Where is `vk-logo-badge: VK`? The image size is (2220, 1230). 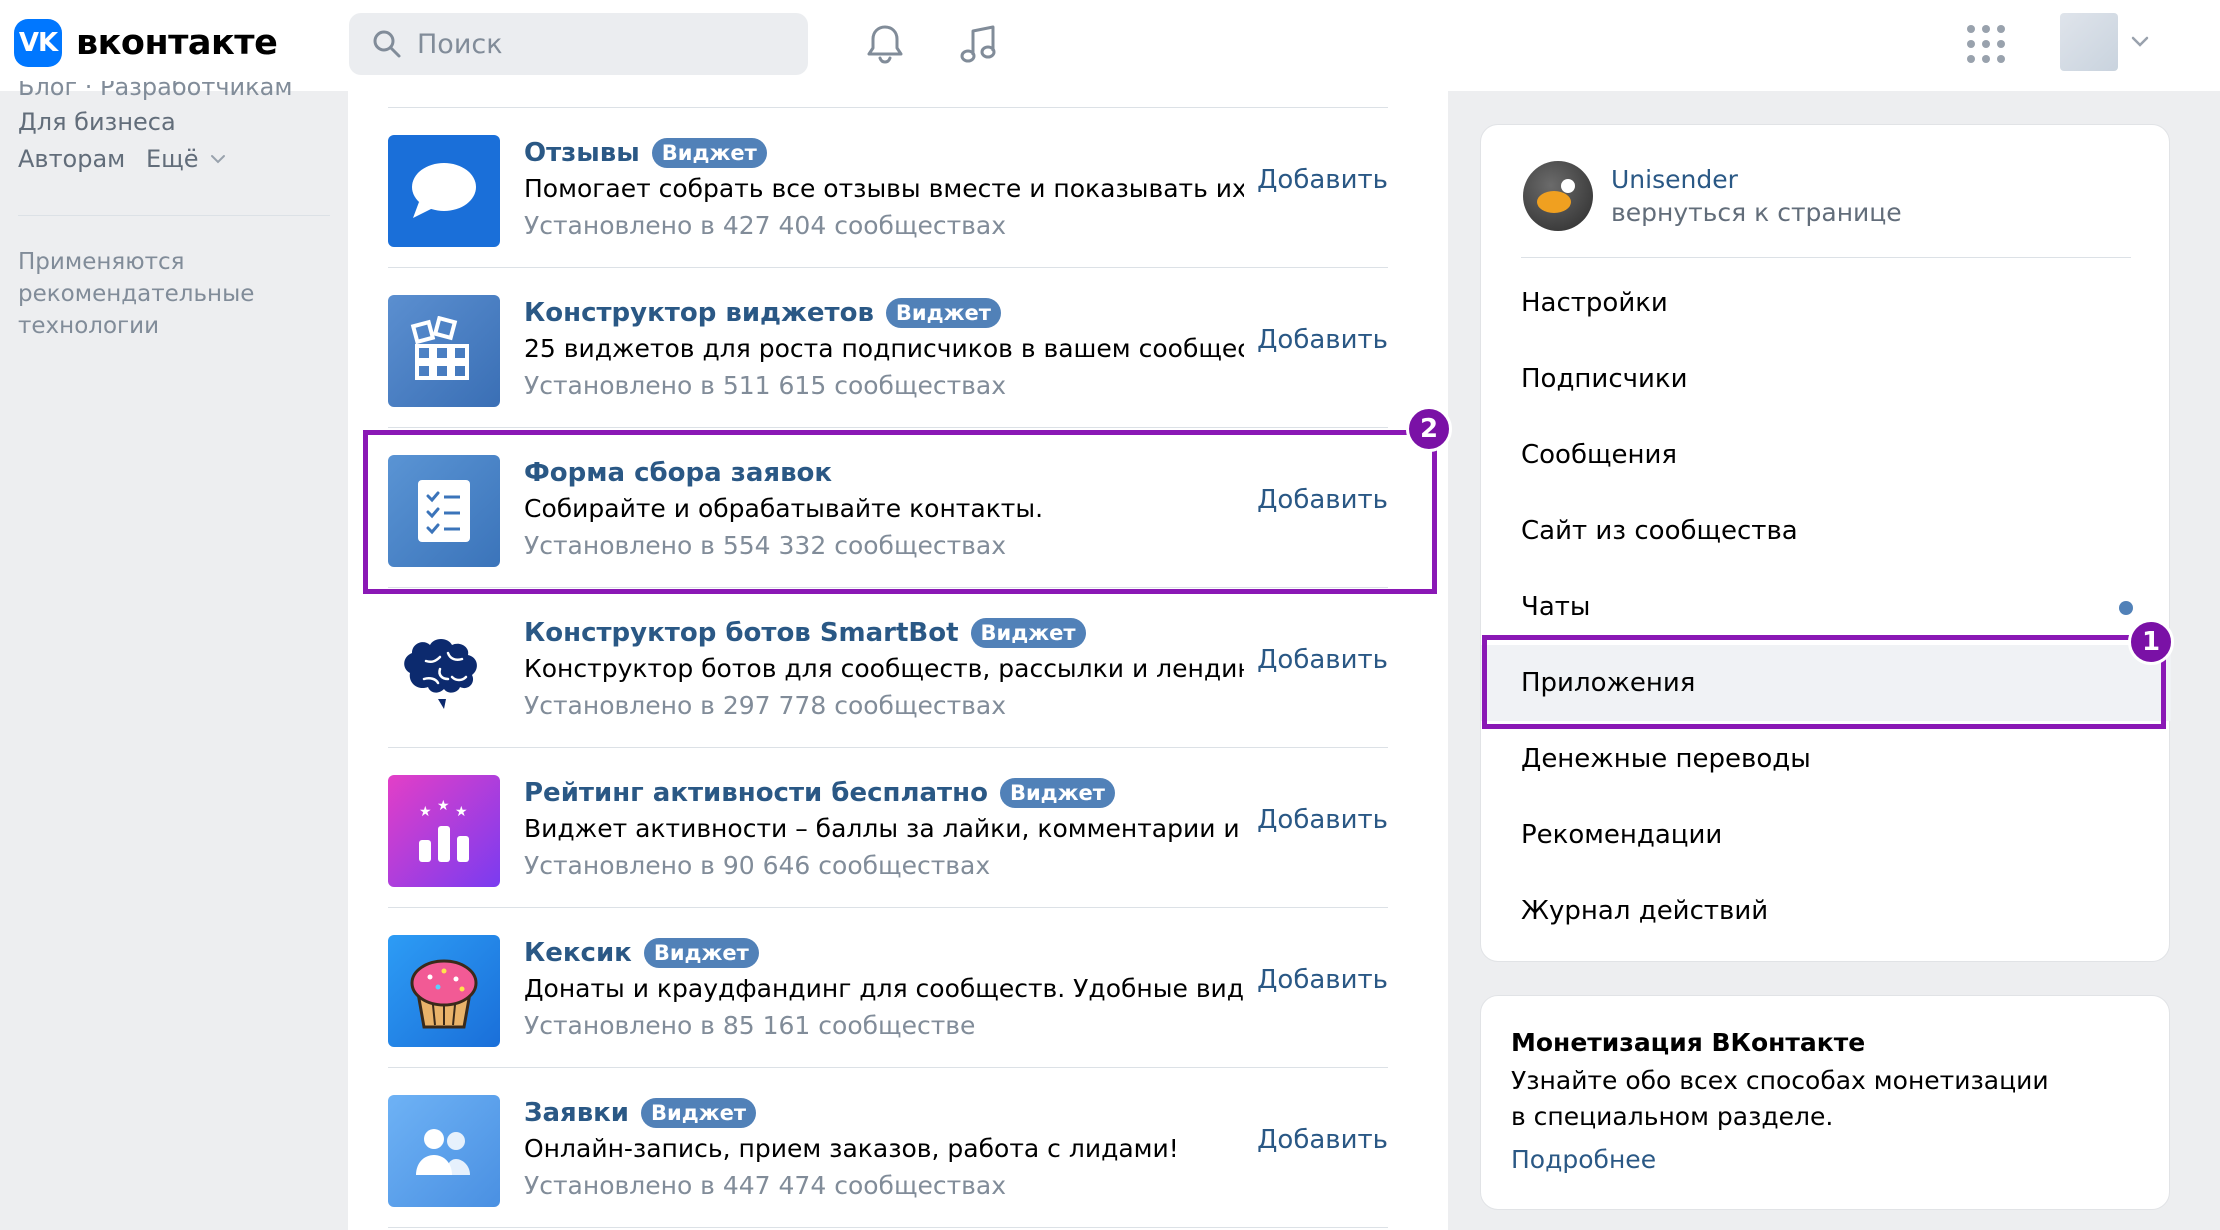 vk-logo-badge: VK is located at coordinates (38, 43).